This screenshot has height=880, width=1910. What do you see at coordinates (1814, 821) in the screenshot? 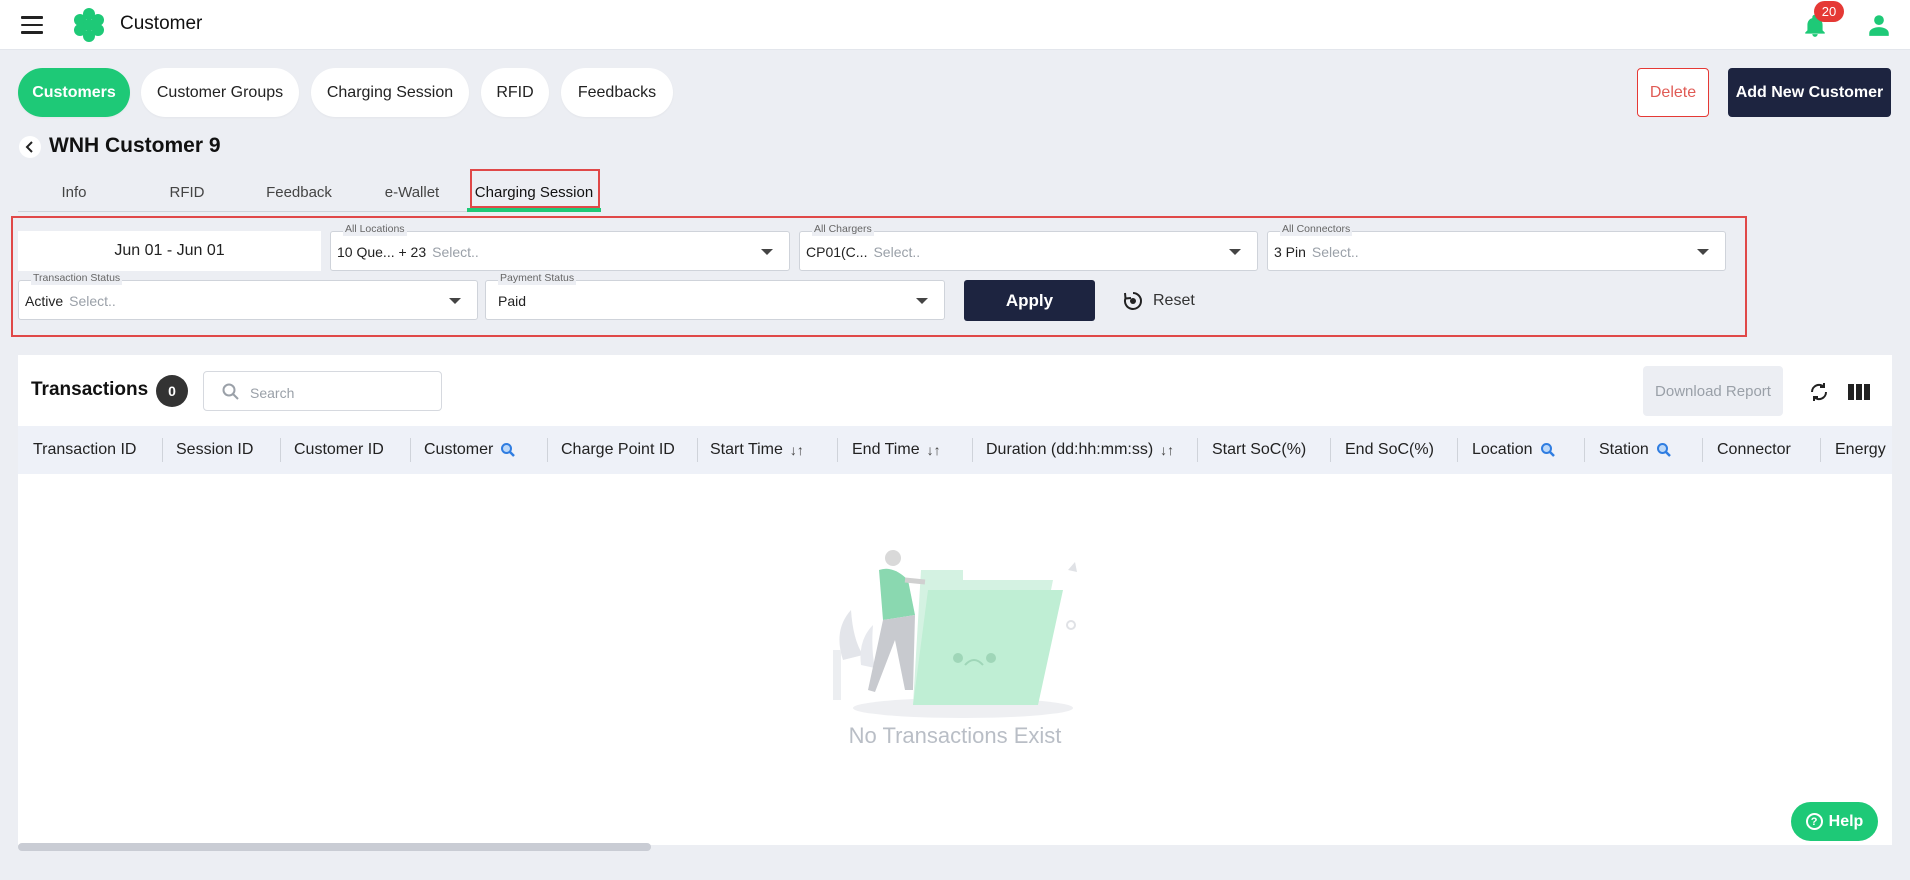
I see `help-icon: ?` at bounding box center [1814, 821].